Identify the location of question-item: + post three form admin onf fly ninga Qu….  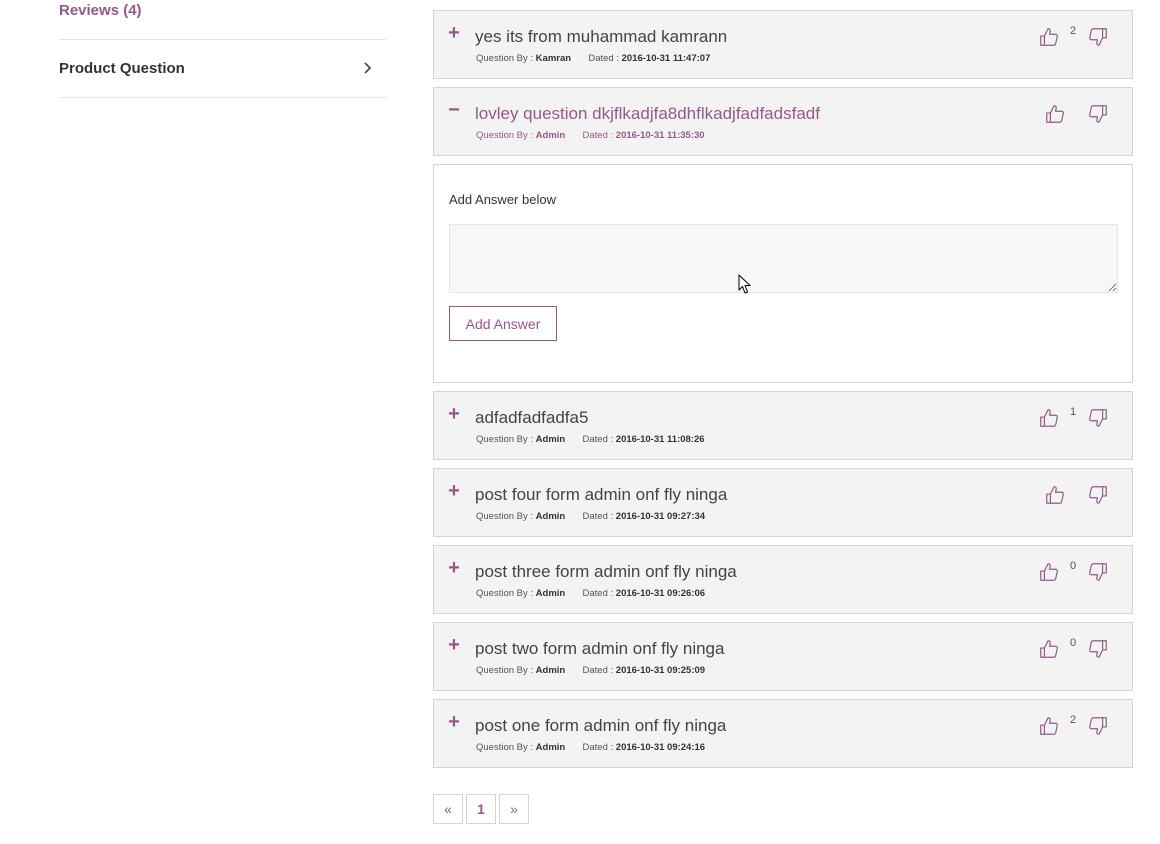
(783, 579).